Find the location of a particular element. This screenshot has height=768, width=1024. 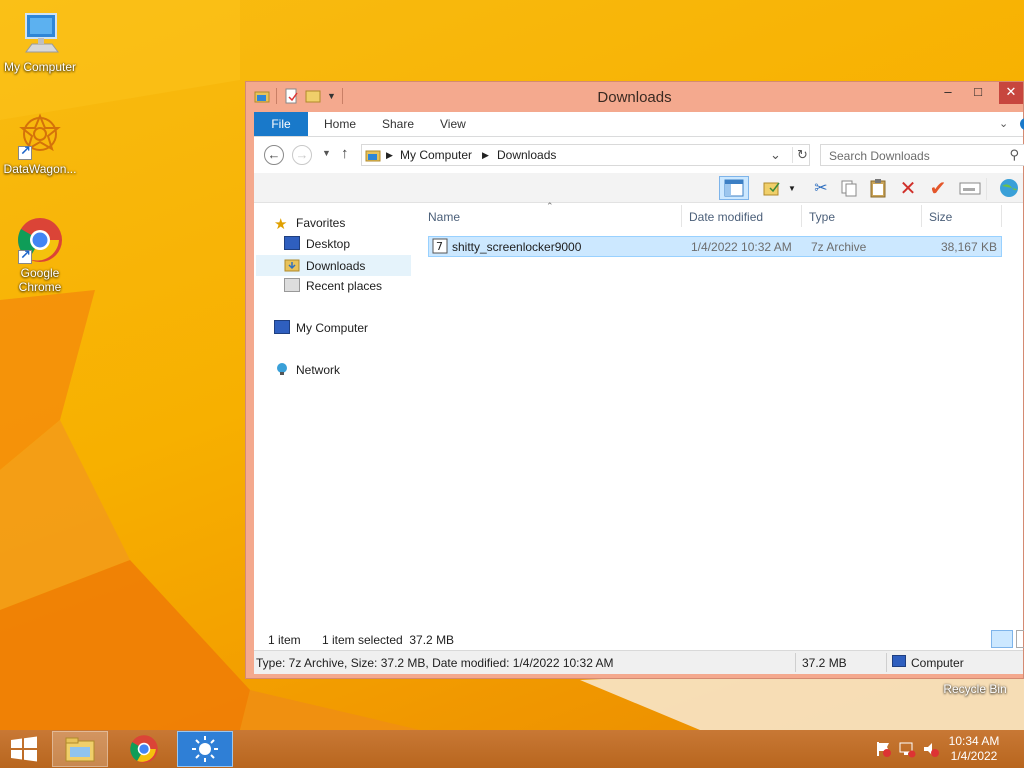

refresh-icon: ↻ is located at coordinates (800, 155).